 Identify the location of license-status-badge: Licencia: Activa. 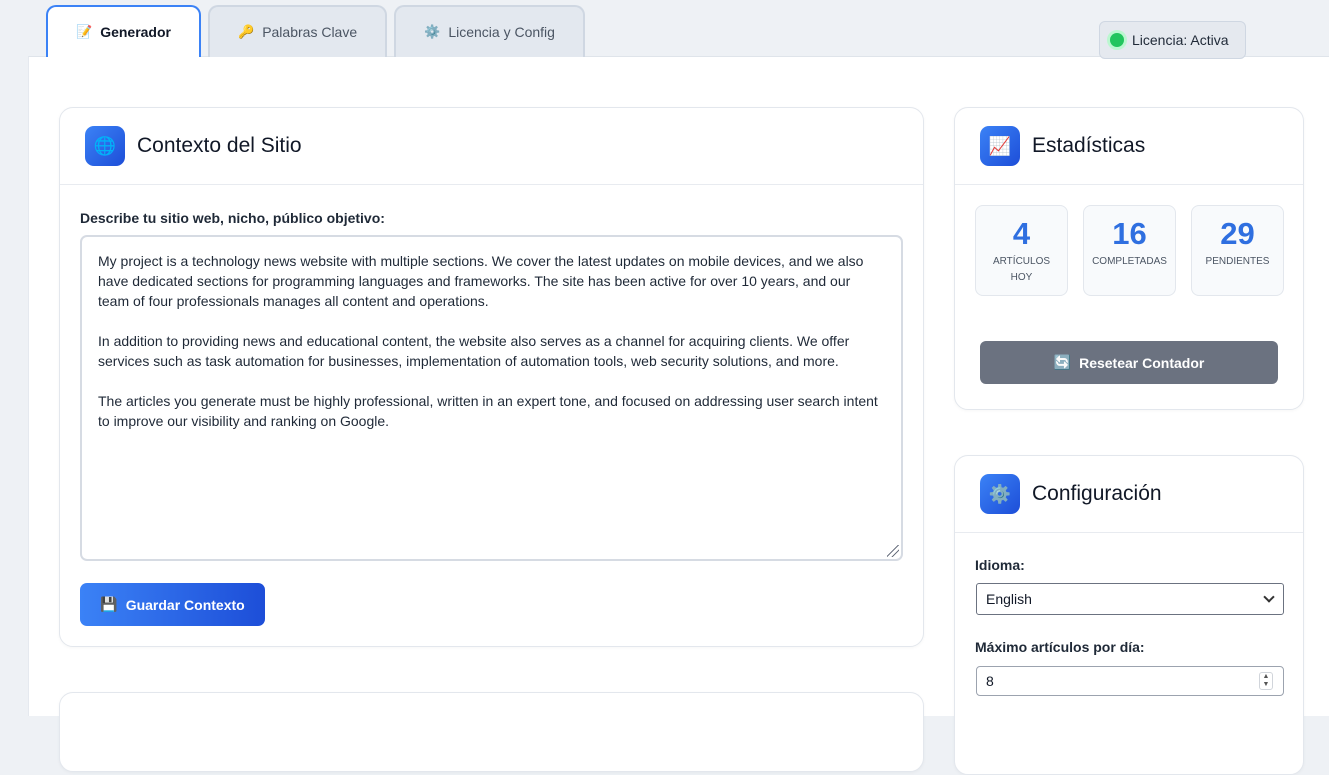
(1172, 40).